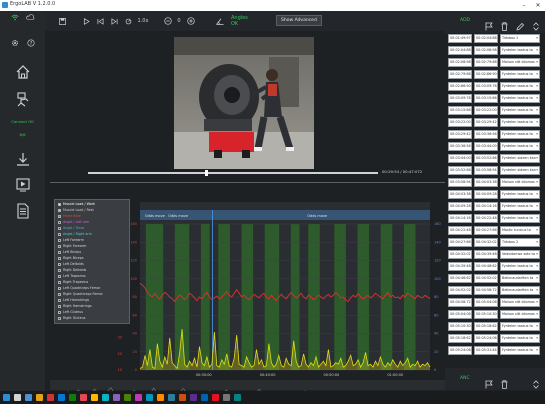  Describe the element at coordinates (460, 122) in the screenshot. I see `segment-start: 00:03:22:00` at that location.